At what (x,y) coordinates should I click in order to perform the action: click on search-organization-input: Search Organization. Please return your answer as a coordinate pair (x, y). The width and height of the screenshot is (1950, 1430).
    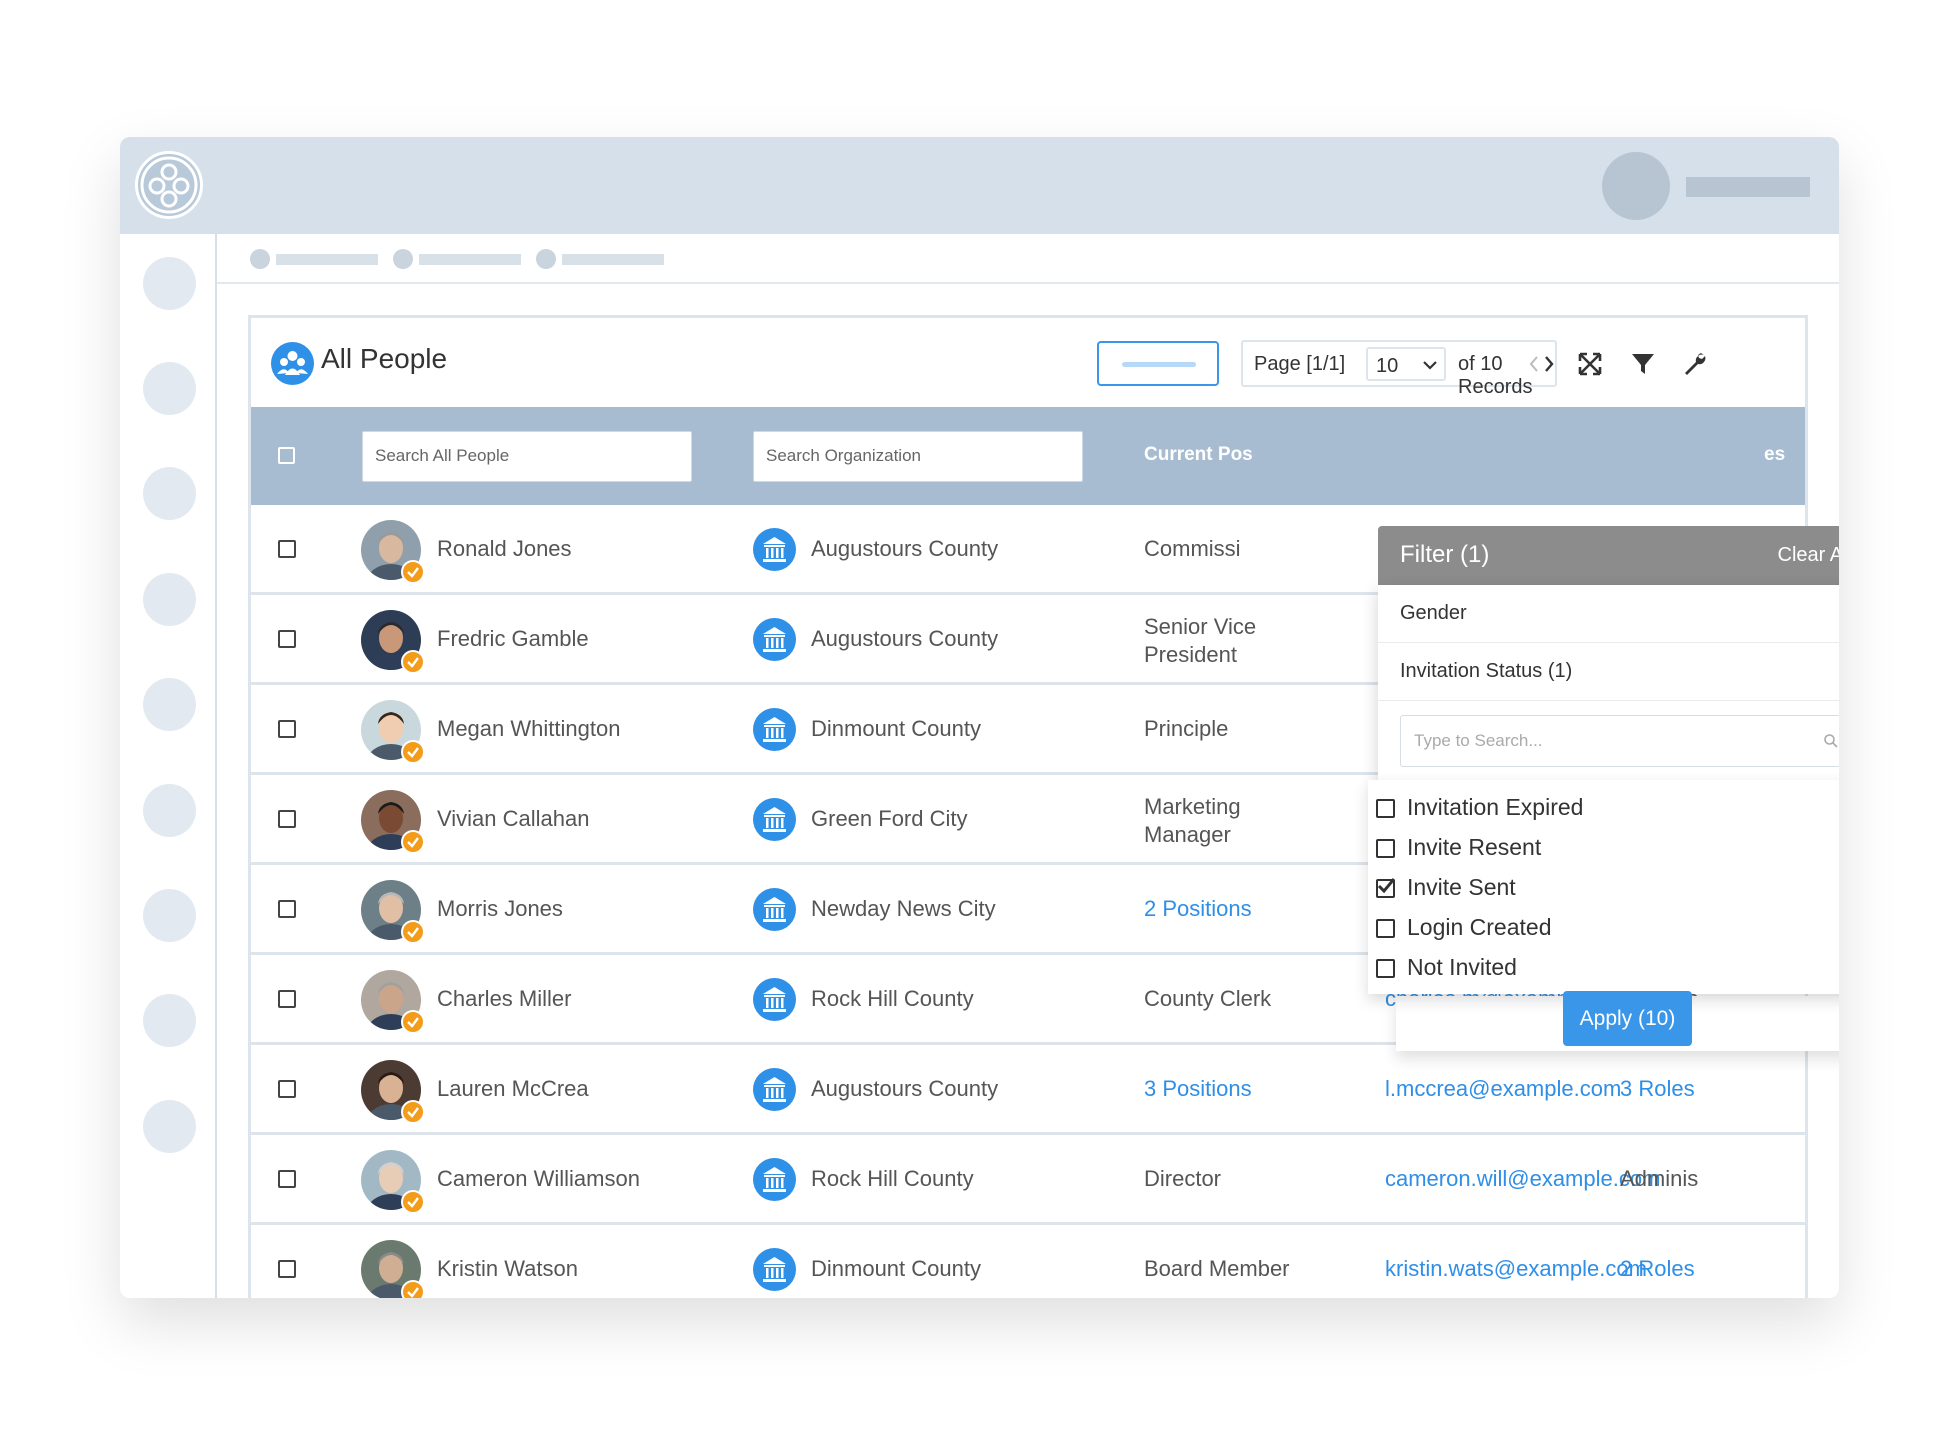
    Looking at the image, I should click on (918, 456).